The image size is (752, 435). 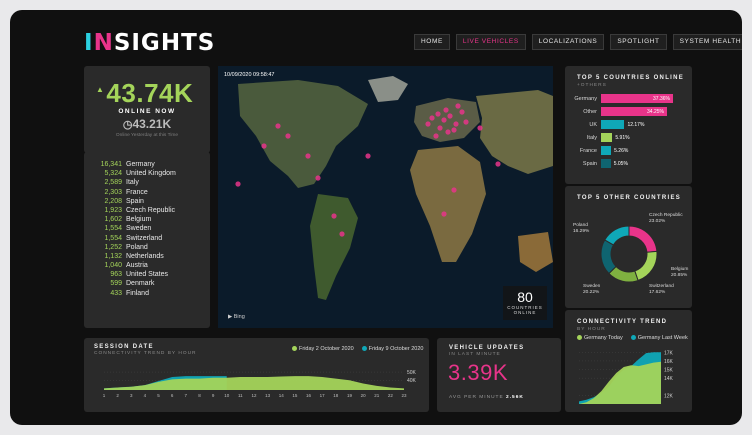 What do you see at coordinates (145, 93) in the screenshot?
I see `online-now-value: ▲43.74K` at bounding box center [145, 93].